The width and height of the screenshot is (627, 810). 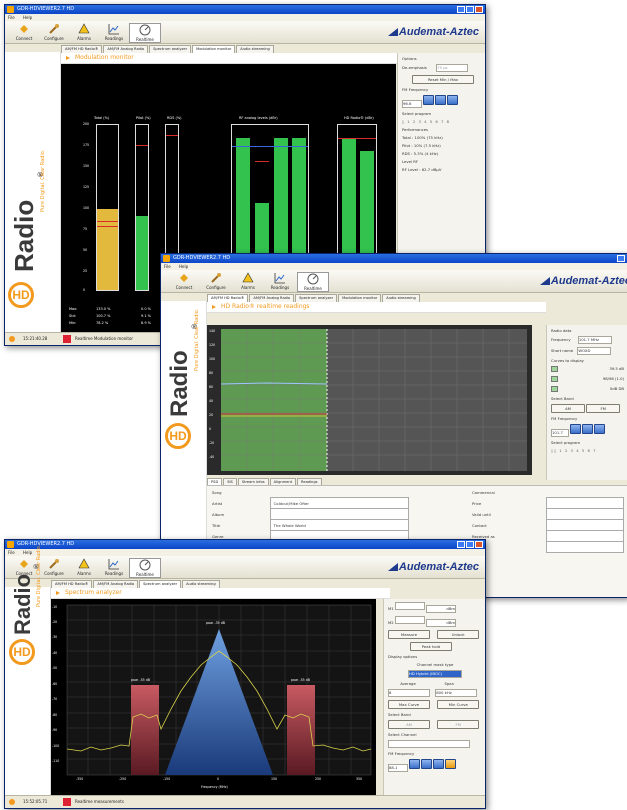 What do you see at coordinates (456, 693) in the screenshot?
I see `span-select: 800 kHz` at bounding box center [456, 693].